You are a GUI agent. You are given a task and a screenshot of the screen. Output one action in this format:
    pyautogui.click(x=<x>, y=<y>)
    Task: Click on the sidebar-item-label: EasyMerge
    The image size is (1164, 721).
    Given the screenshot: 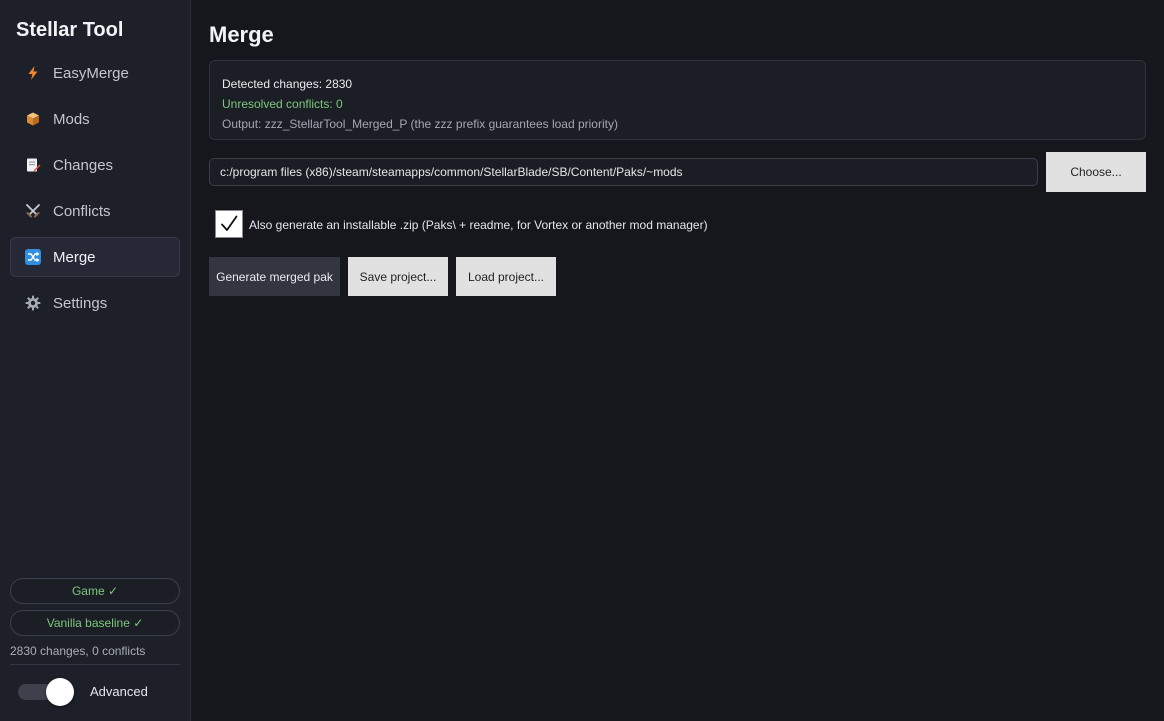 What is the action you would take?
    pyautogui.click(x=91, y=73)
    